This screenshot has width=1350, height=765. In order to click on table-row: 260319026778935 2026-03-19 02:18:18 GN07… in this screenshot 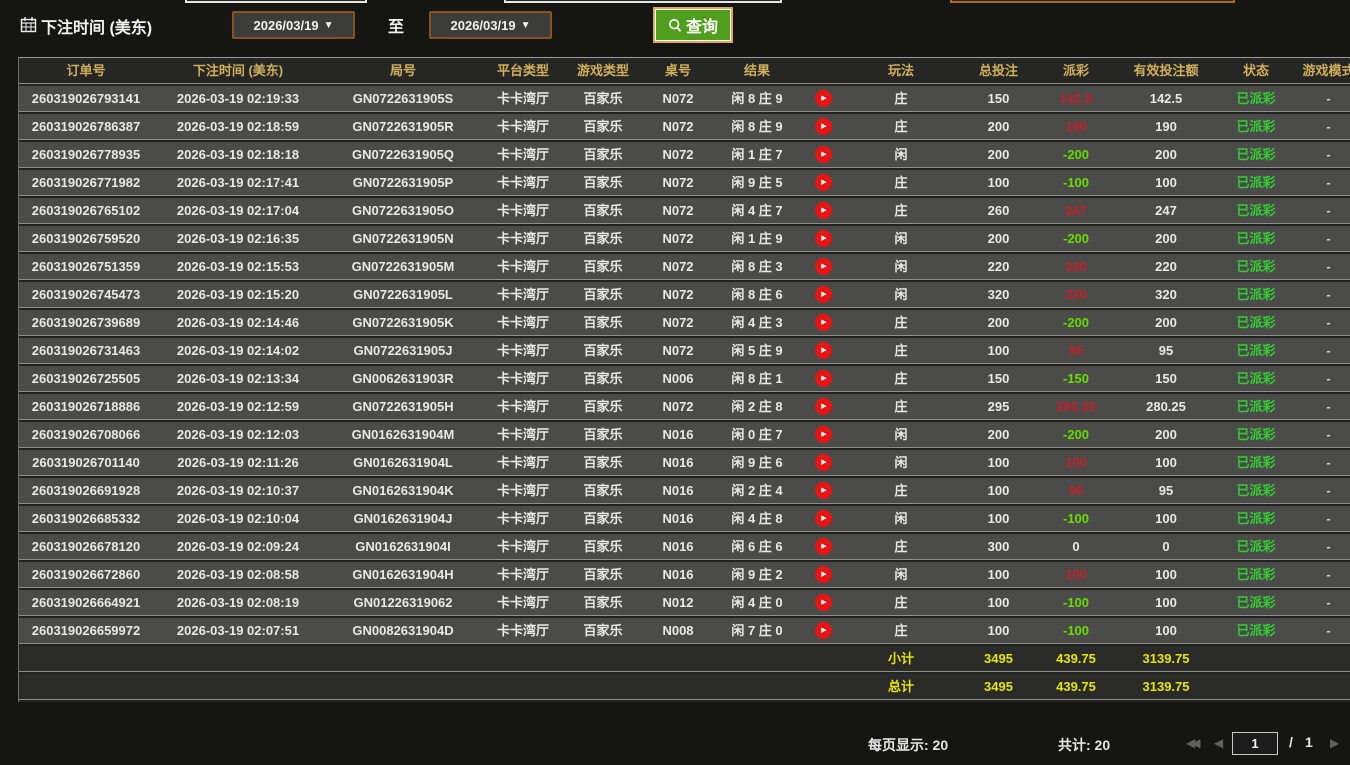, I will do `click(684, 155)`.